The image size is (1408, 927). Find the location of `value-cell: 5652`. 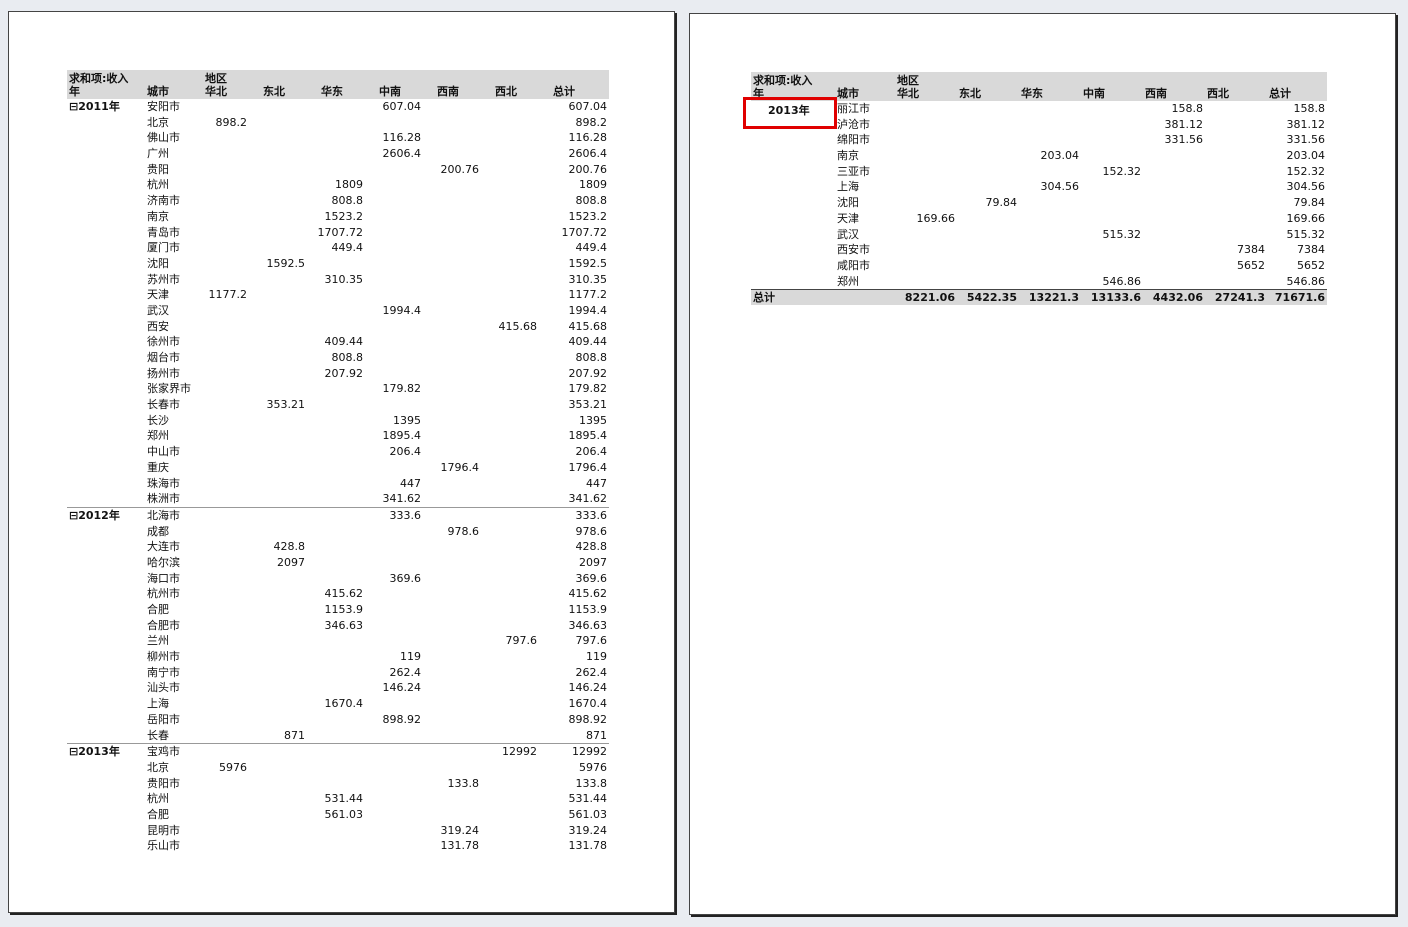

value-cell: 5652 is located at coordinates (1251, 265).